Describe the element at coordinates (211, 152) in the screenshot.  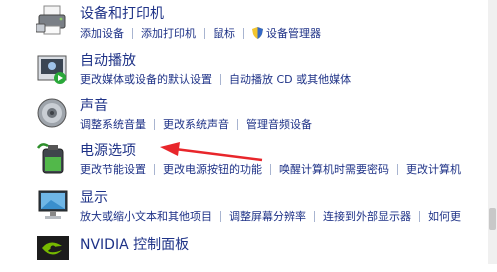
I see `annotation-arrow` at that location.